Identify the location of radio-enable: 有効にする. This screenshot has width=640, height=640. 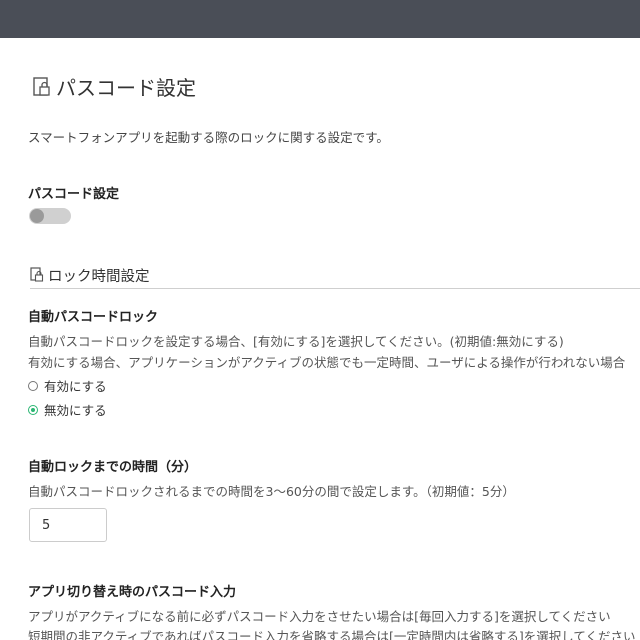
(67, 385).